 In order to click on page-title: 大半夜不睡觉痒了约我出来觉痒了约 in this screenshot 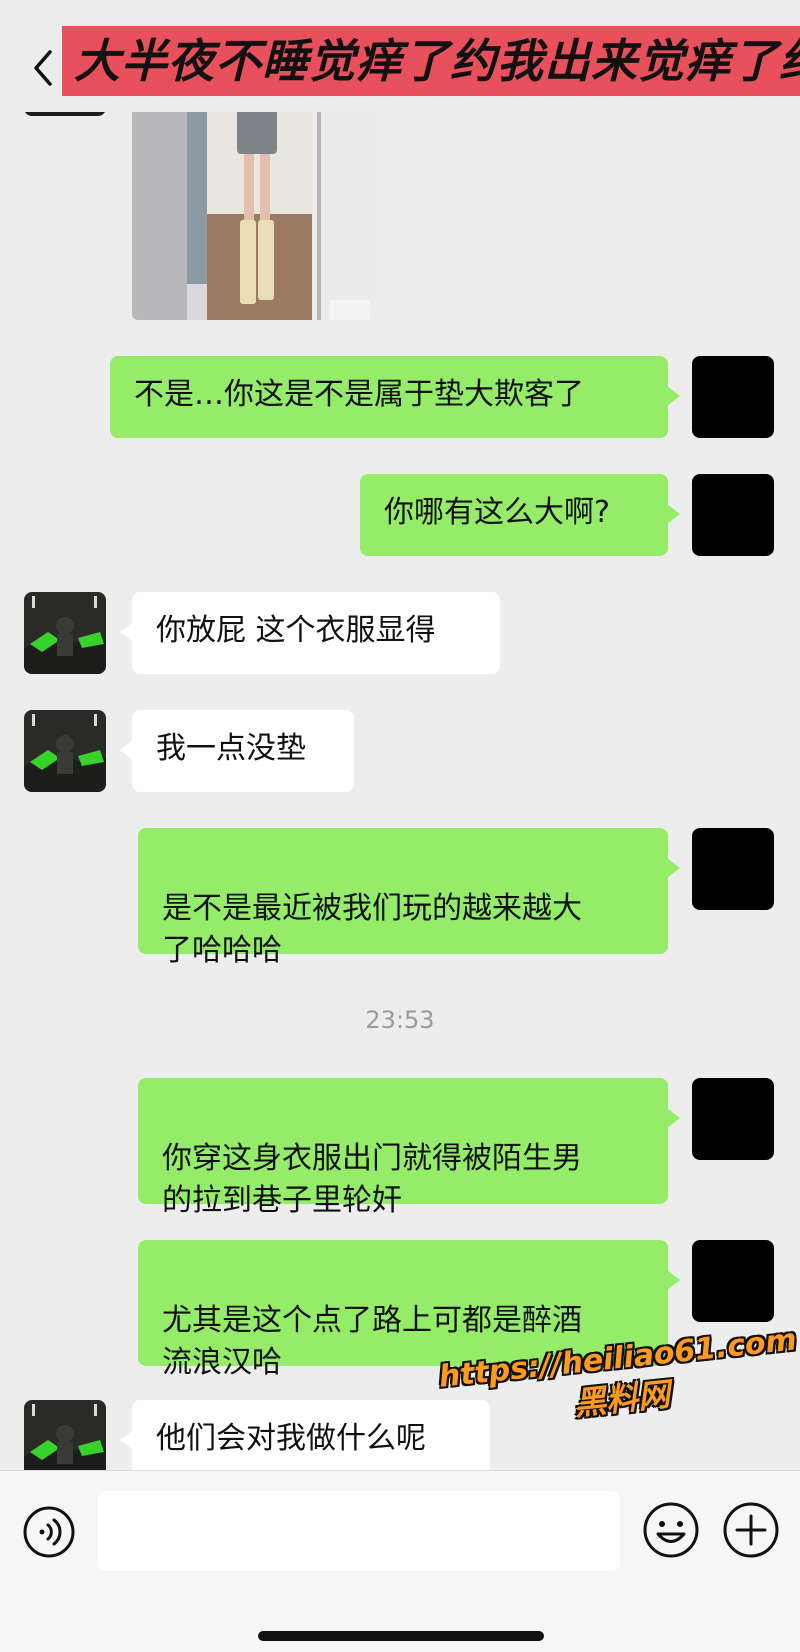, I will do `click(437, 61)`.